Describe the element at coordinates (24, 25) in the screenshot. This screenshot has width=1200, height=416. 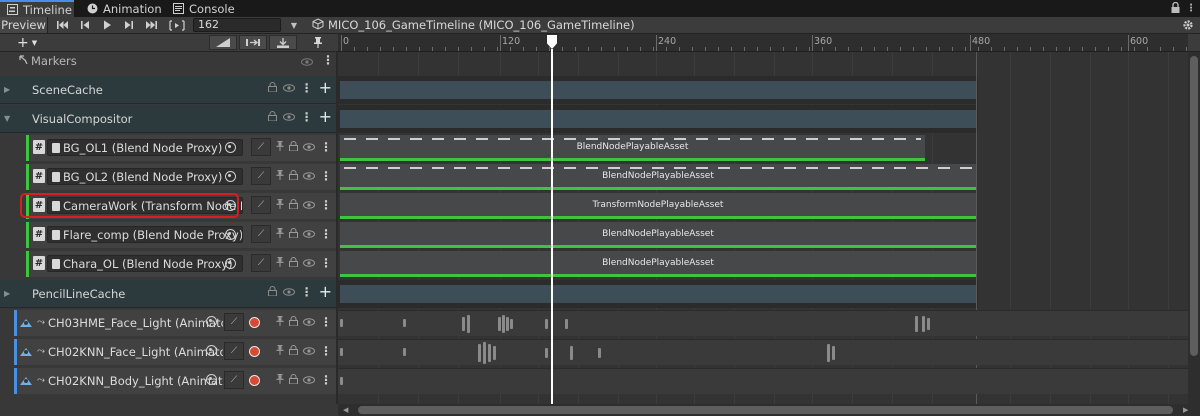
I see `preview-button: Preview` at that location.